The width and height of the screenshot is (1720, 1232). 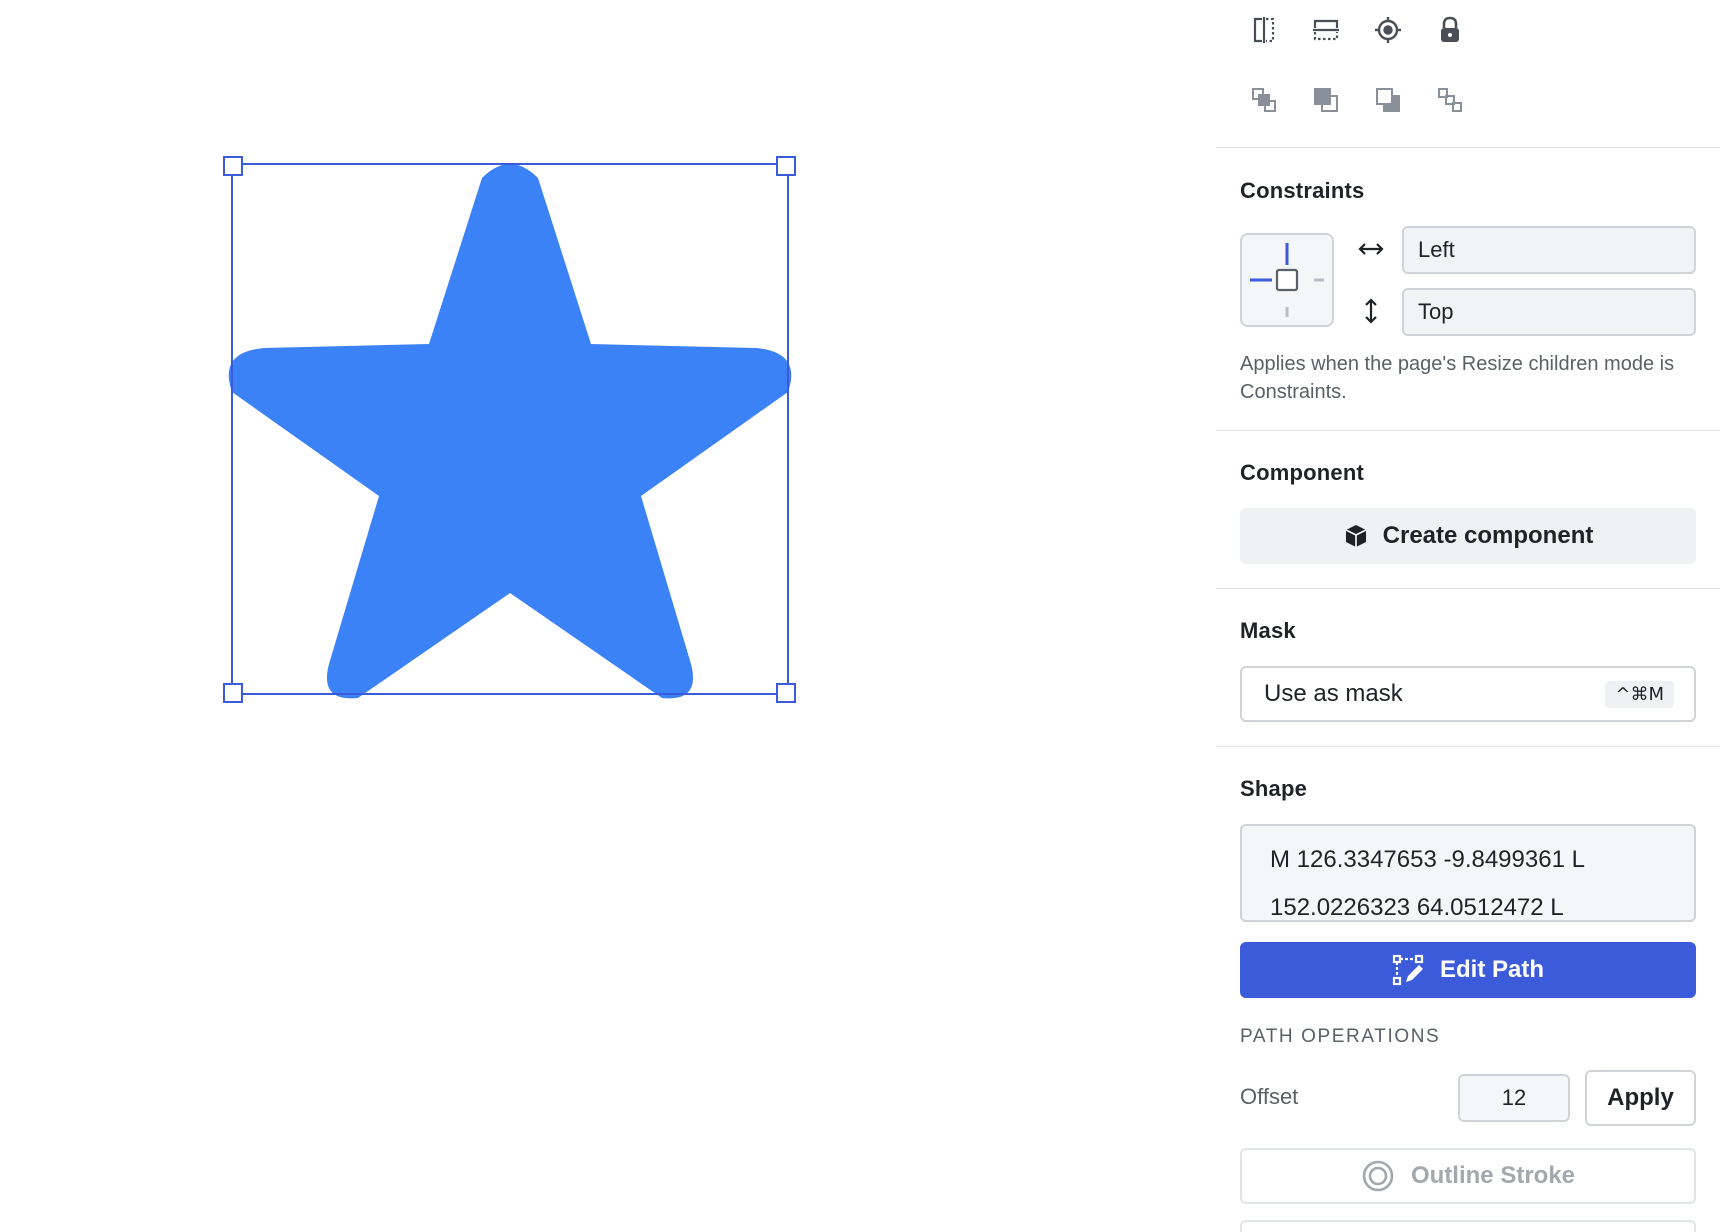 I want to click on bring-to-front-icon, so click(x=1326, y=100).